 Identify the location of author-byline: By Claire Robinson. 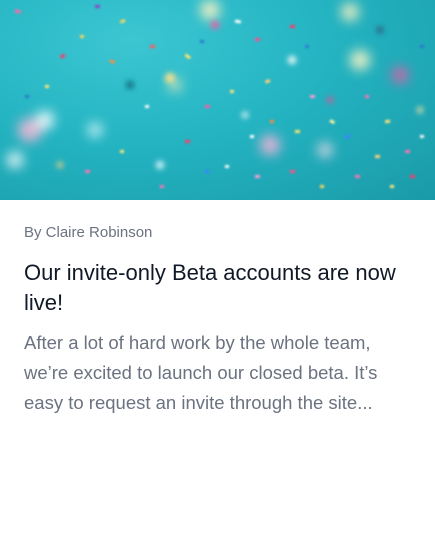
(88, 232).